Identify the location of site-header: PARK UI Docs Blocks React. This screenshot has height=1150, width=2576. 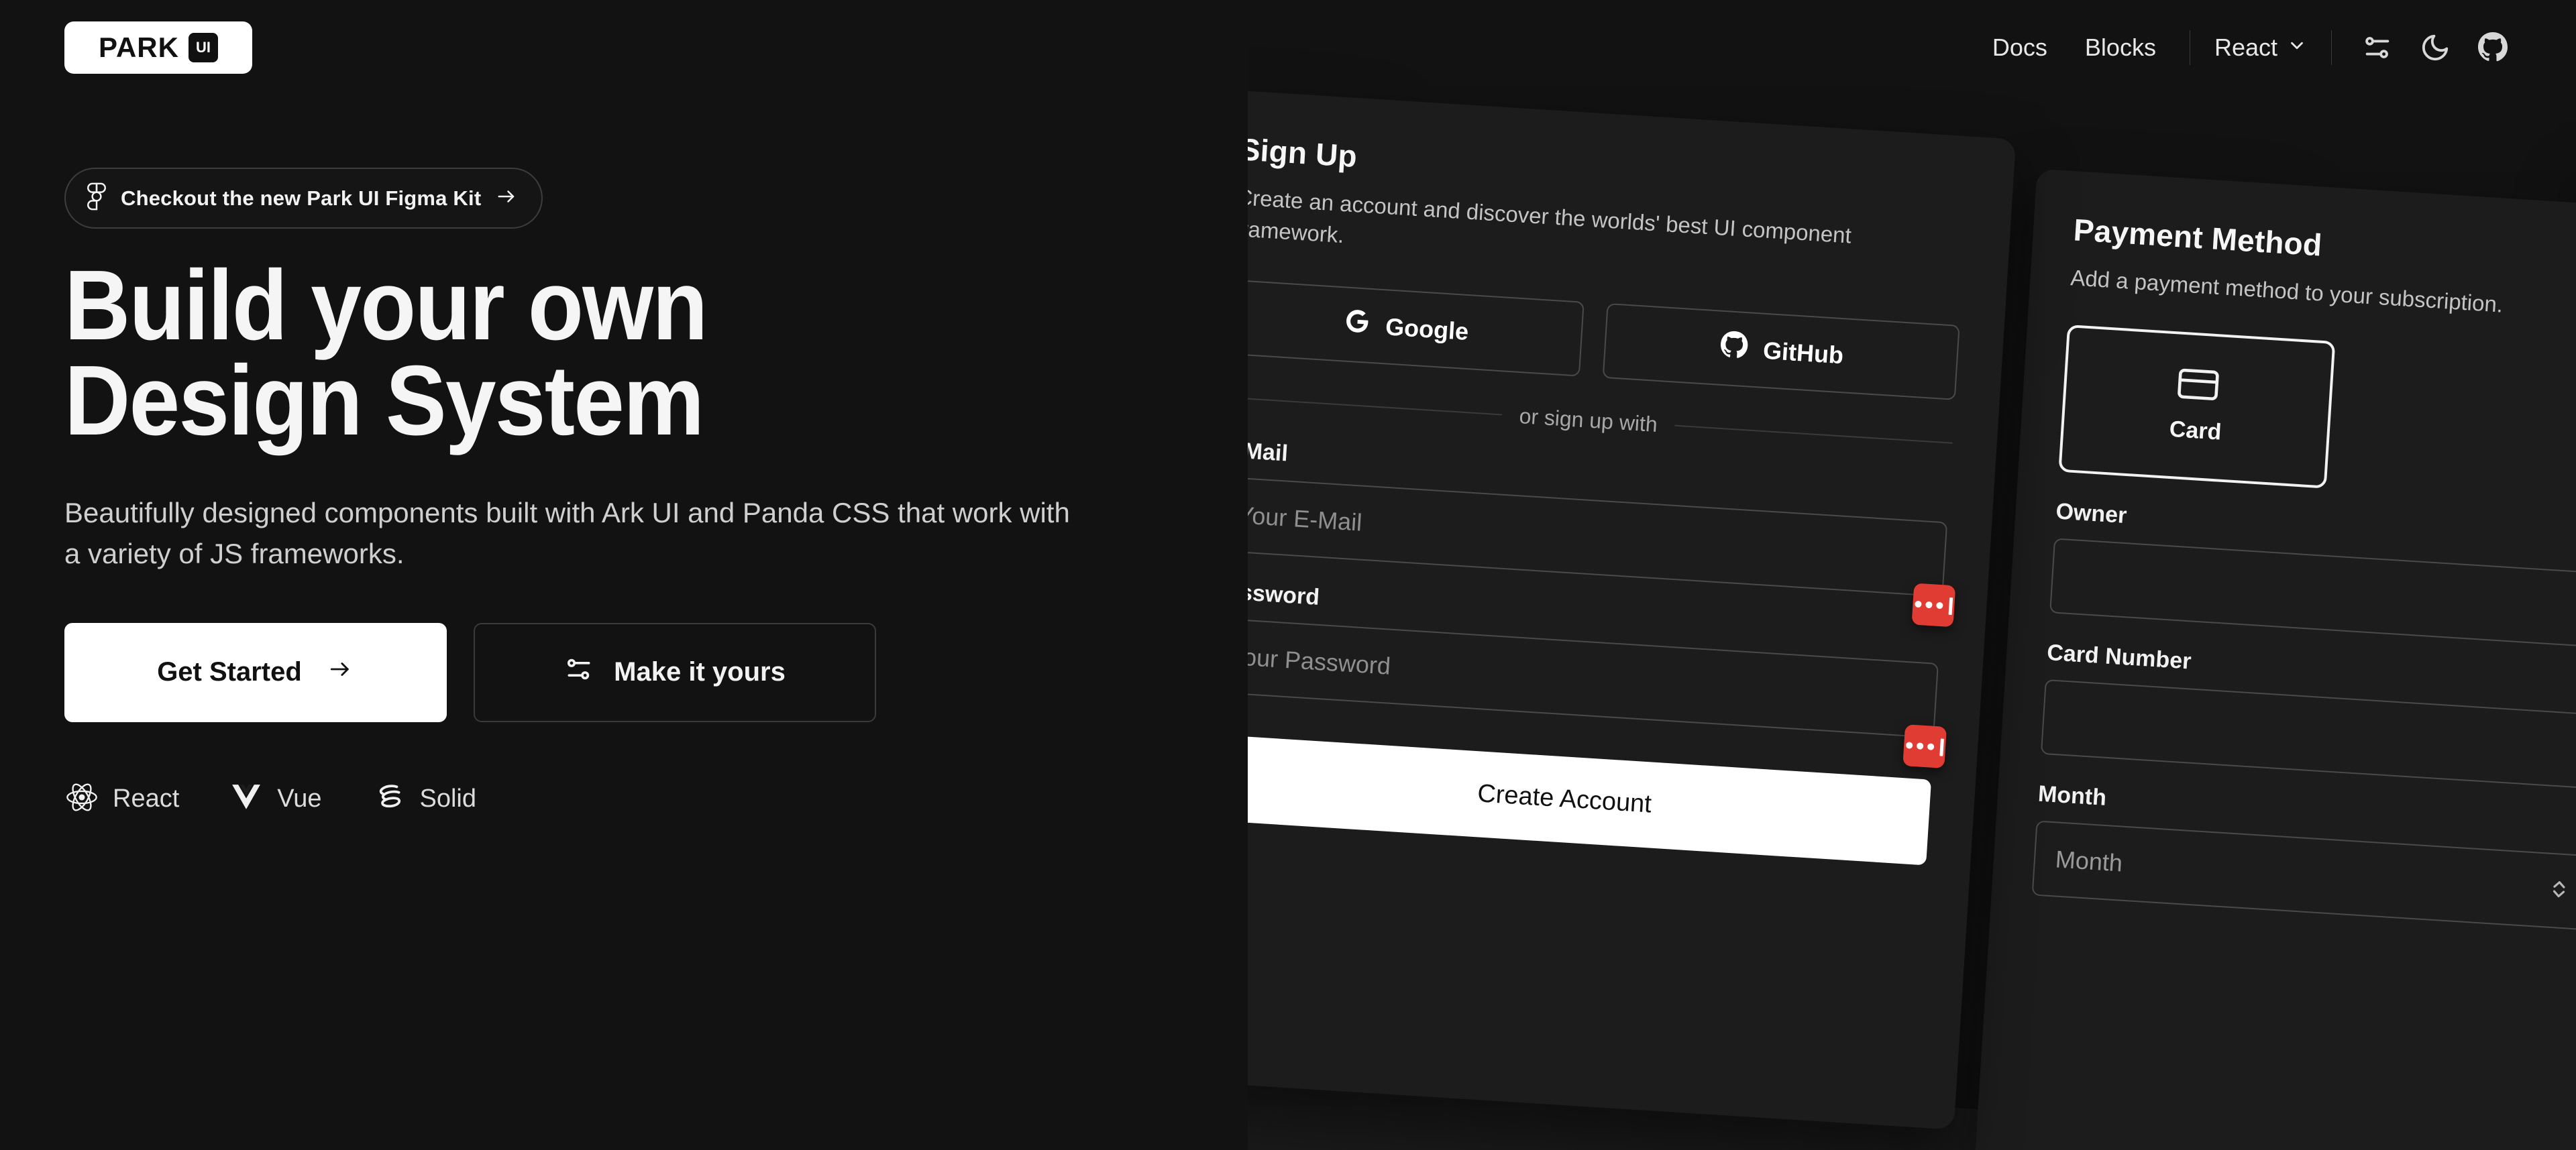
(1288, 53).